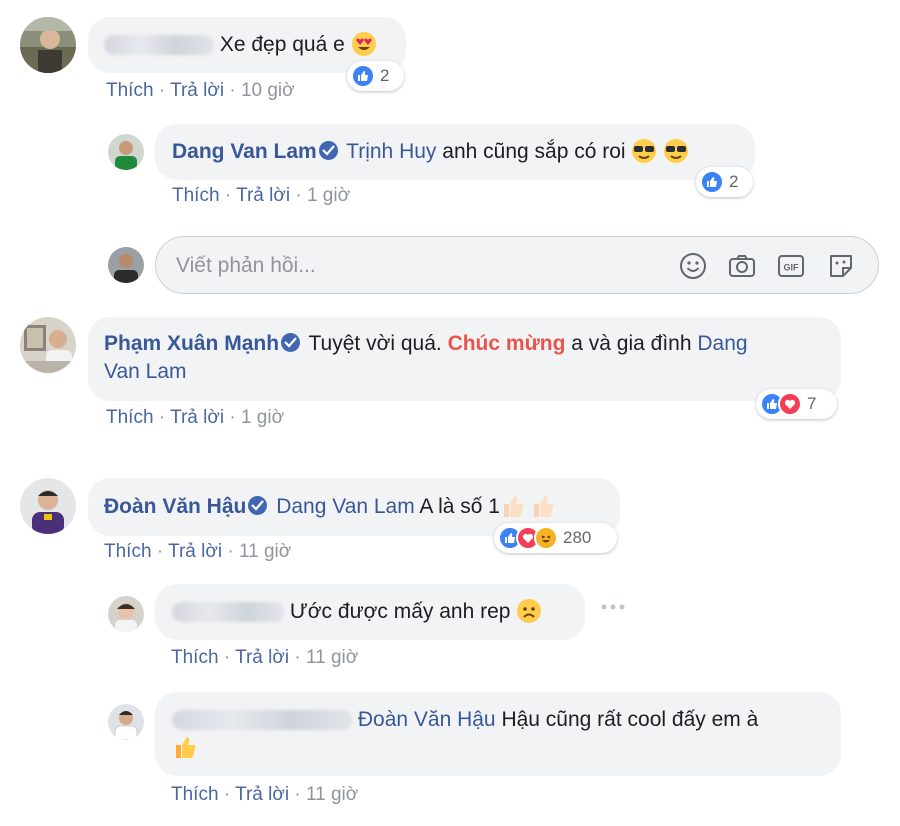  I want to click on svg-text: GIF, so click(792, 268).